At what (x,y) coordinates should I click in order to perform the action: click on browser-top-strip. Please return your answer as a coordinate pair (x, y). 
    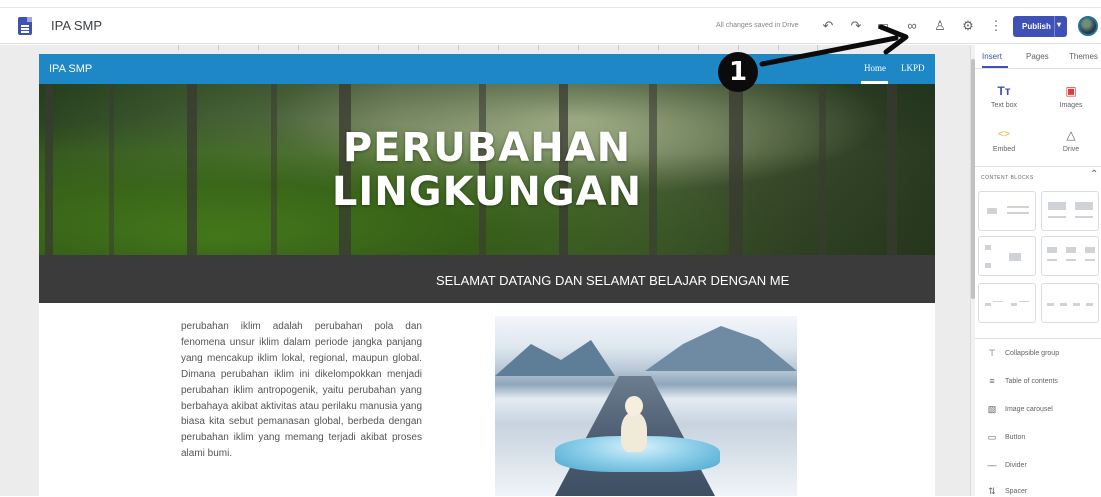
    Looking at the image, I should click on (550, 4).